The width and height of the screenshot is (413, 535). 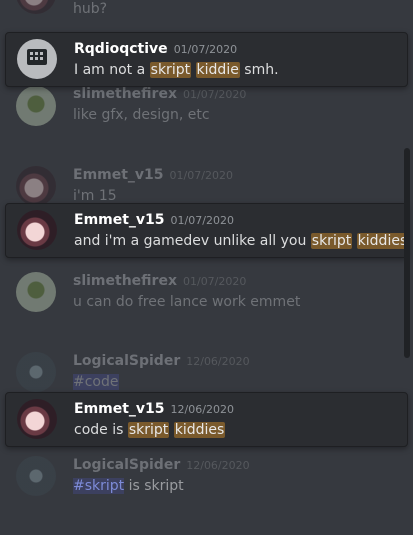 I want to click on bot-icon, so click(x=37, y=57).